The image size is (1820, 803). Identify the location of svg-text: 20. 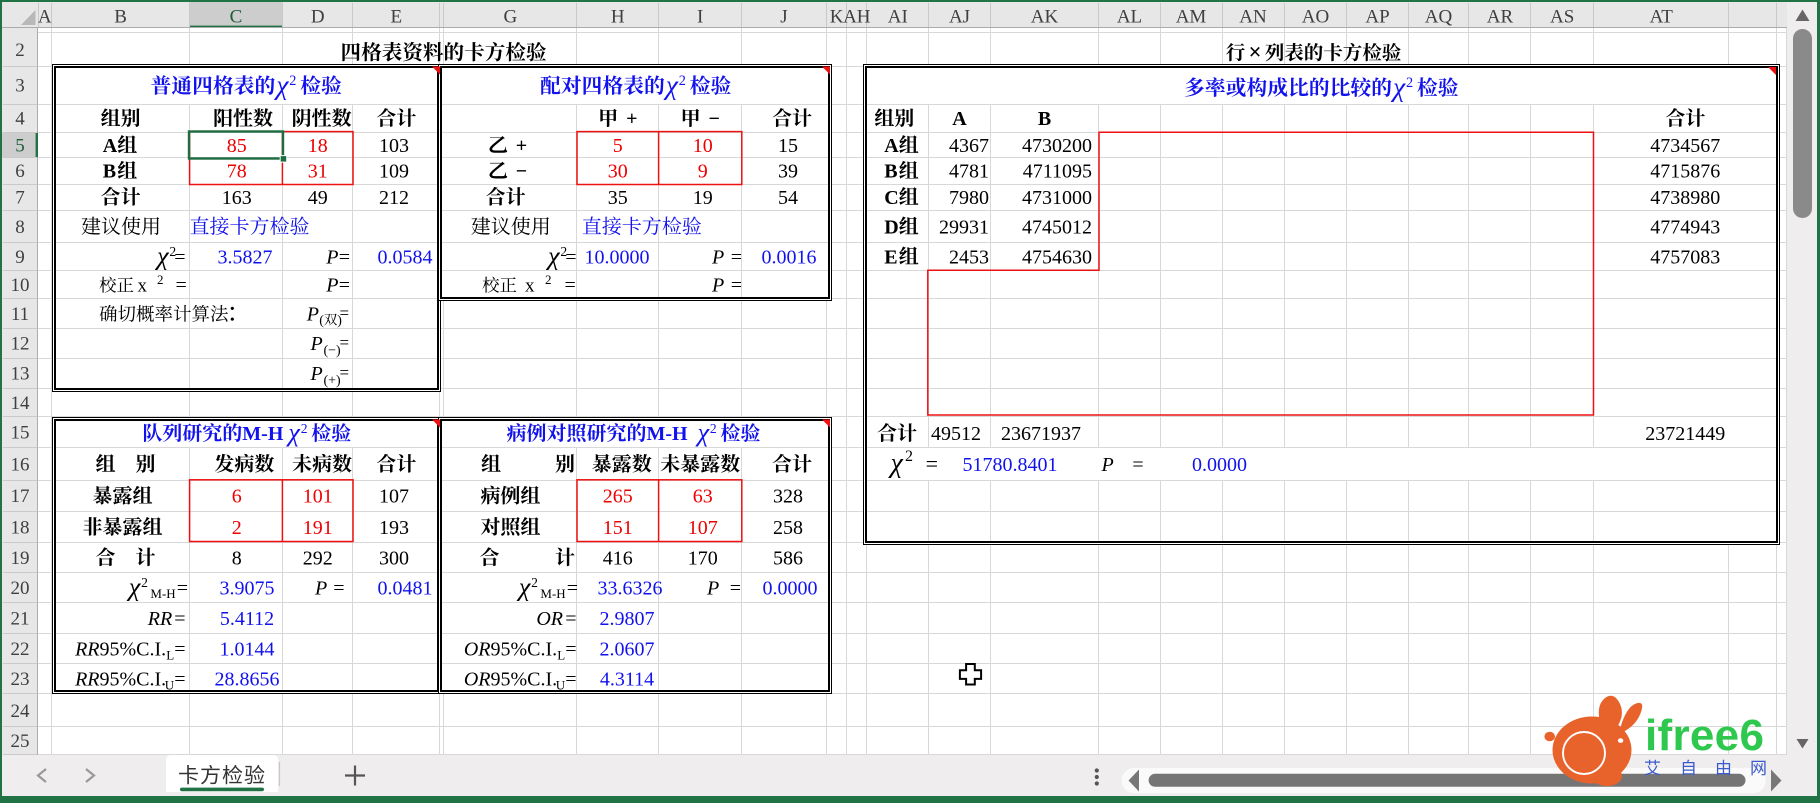
(20, 588).